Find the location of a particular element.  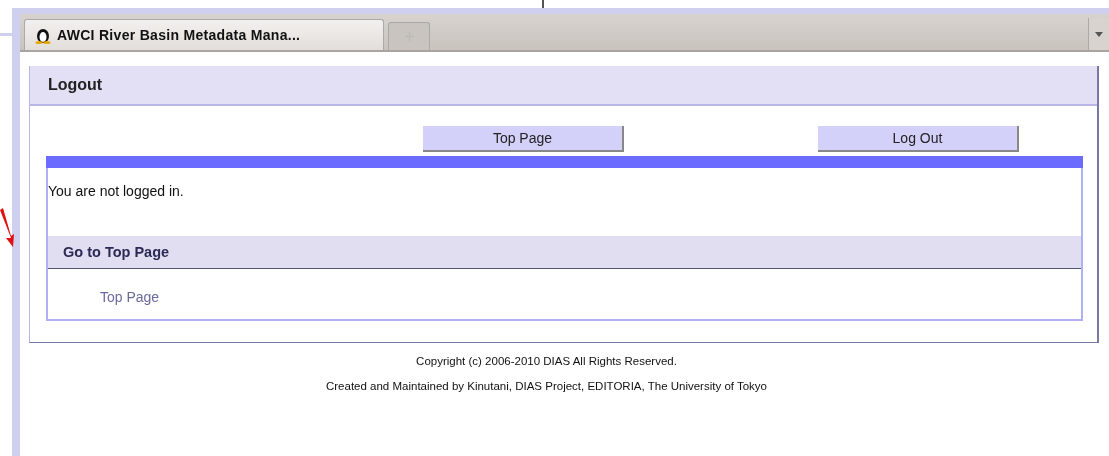

caret-icon is located at coordinates (1099, 34).